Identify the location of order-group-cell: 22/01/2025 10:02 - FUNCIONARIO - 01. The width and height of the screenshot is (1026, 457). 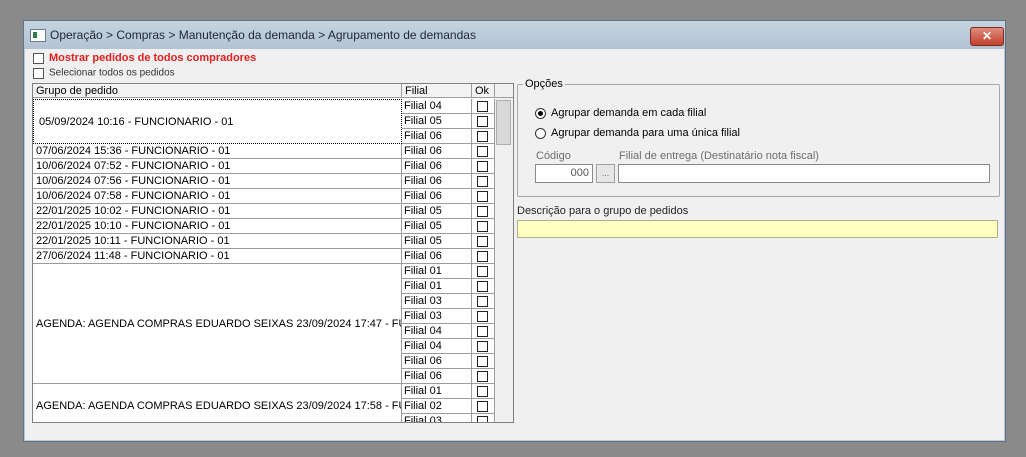
(217, 211).